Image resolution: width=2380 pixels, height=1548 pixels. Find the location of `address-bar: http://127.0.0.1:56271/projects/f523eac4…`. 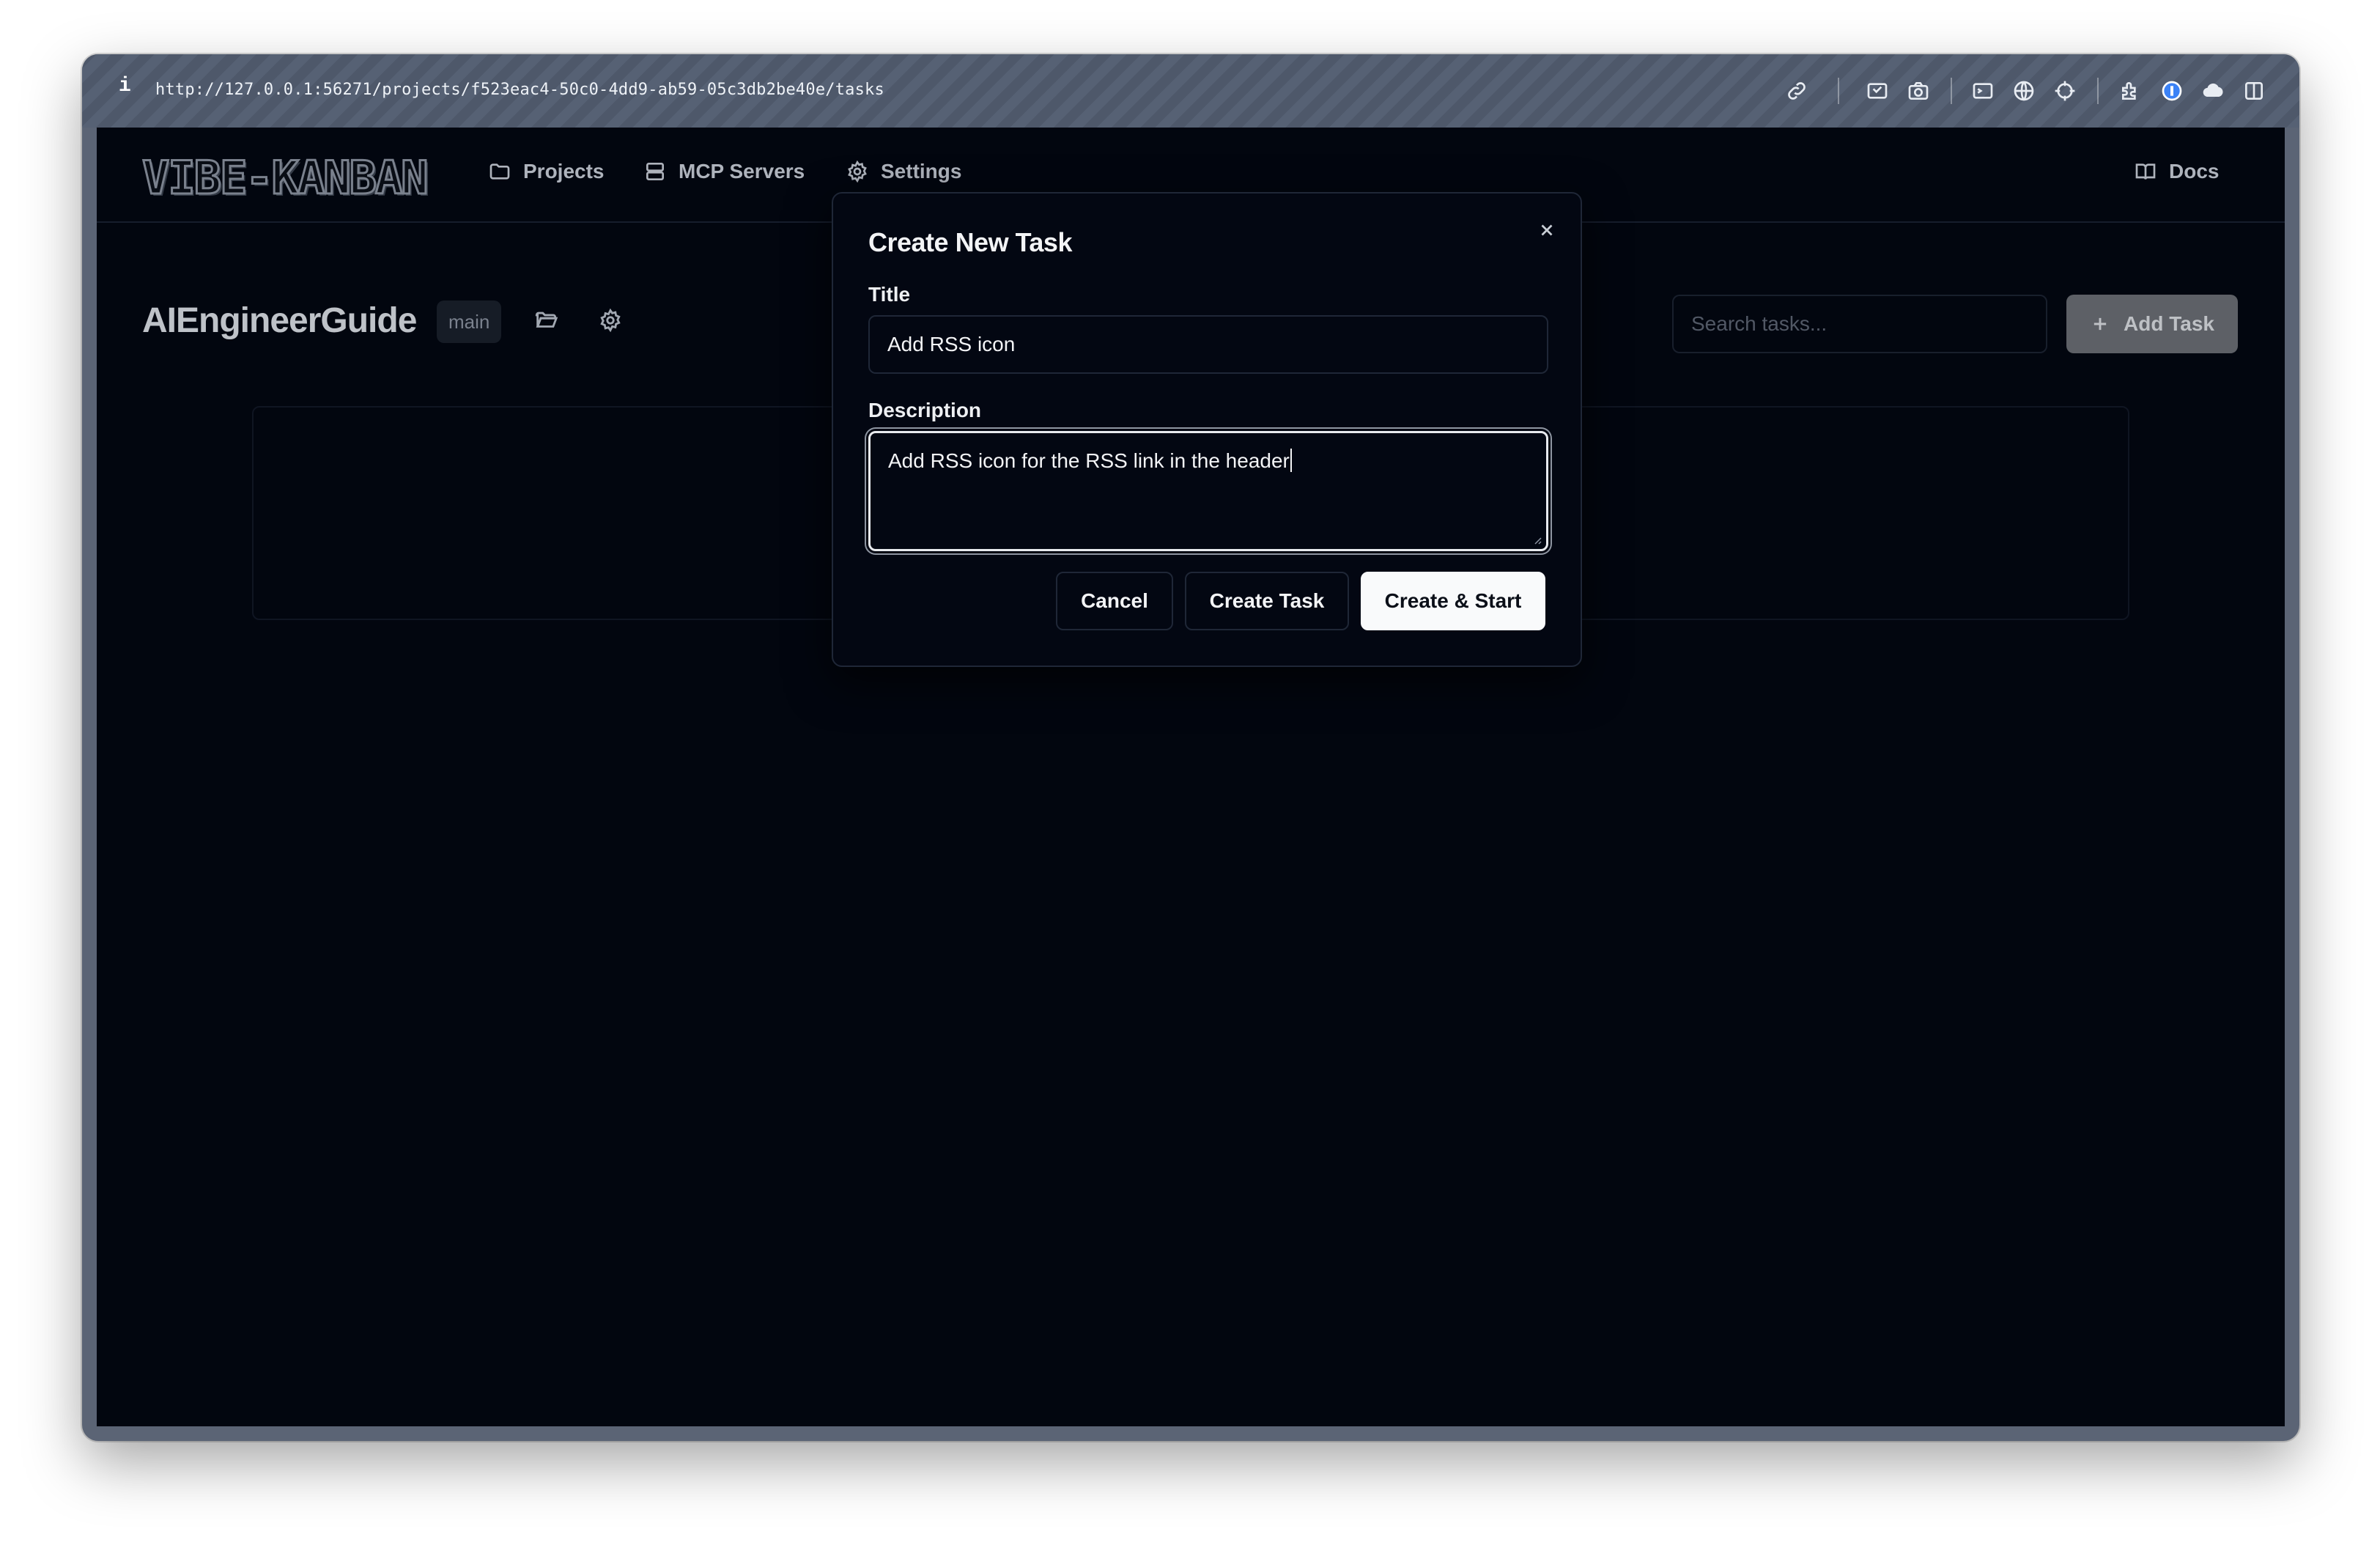

address-bar: http://127.0.0.1:56271/projects/f523eac4… is located at coordinates (519, 90).